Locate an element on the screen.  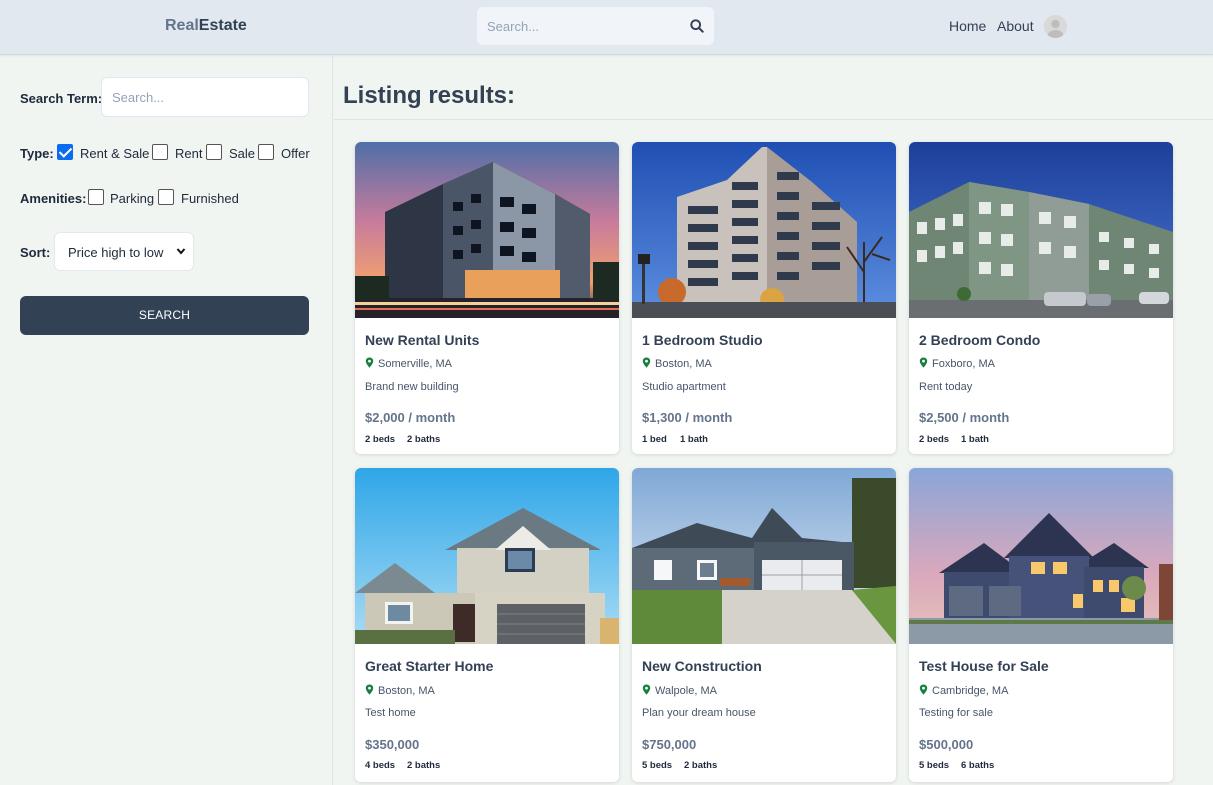
search-icon is located at coordinates (697, 26).